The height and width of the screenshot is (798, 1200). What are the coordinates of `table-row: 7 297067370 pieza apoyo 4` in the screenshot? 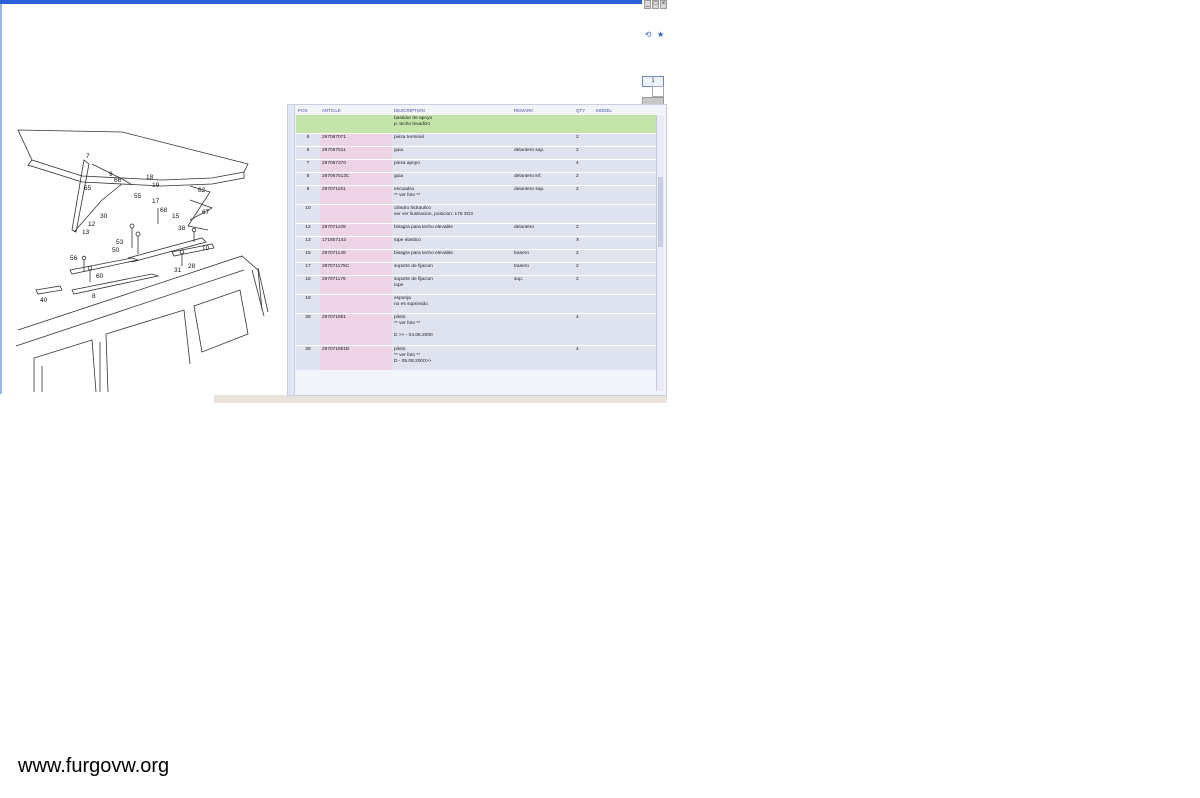 It's located at (476, 166).